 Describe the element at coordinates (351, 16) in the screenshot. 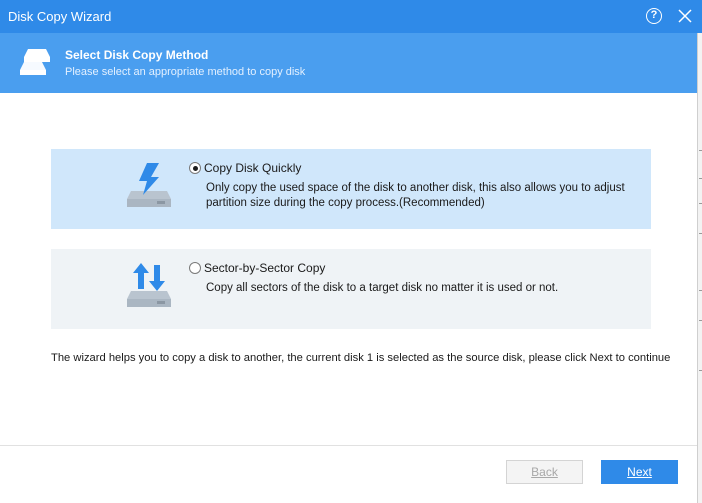

I see `title-bar: Disk Copy Wizard ?` at that location.